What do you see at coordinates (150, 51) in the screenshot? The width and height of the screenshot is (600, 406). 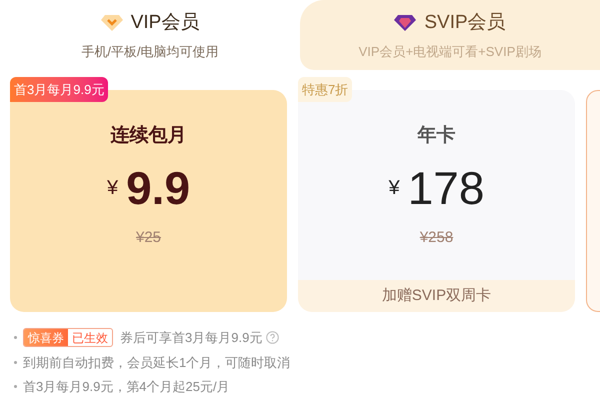 I see `tab-subtitle: 手机/平板/电脑均可使用` at bounding box center [150, 51].